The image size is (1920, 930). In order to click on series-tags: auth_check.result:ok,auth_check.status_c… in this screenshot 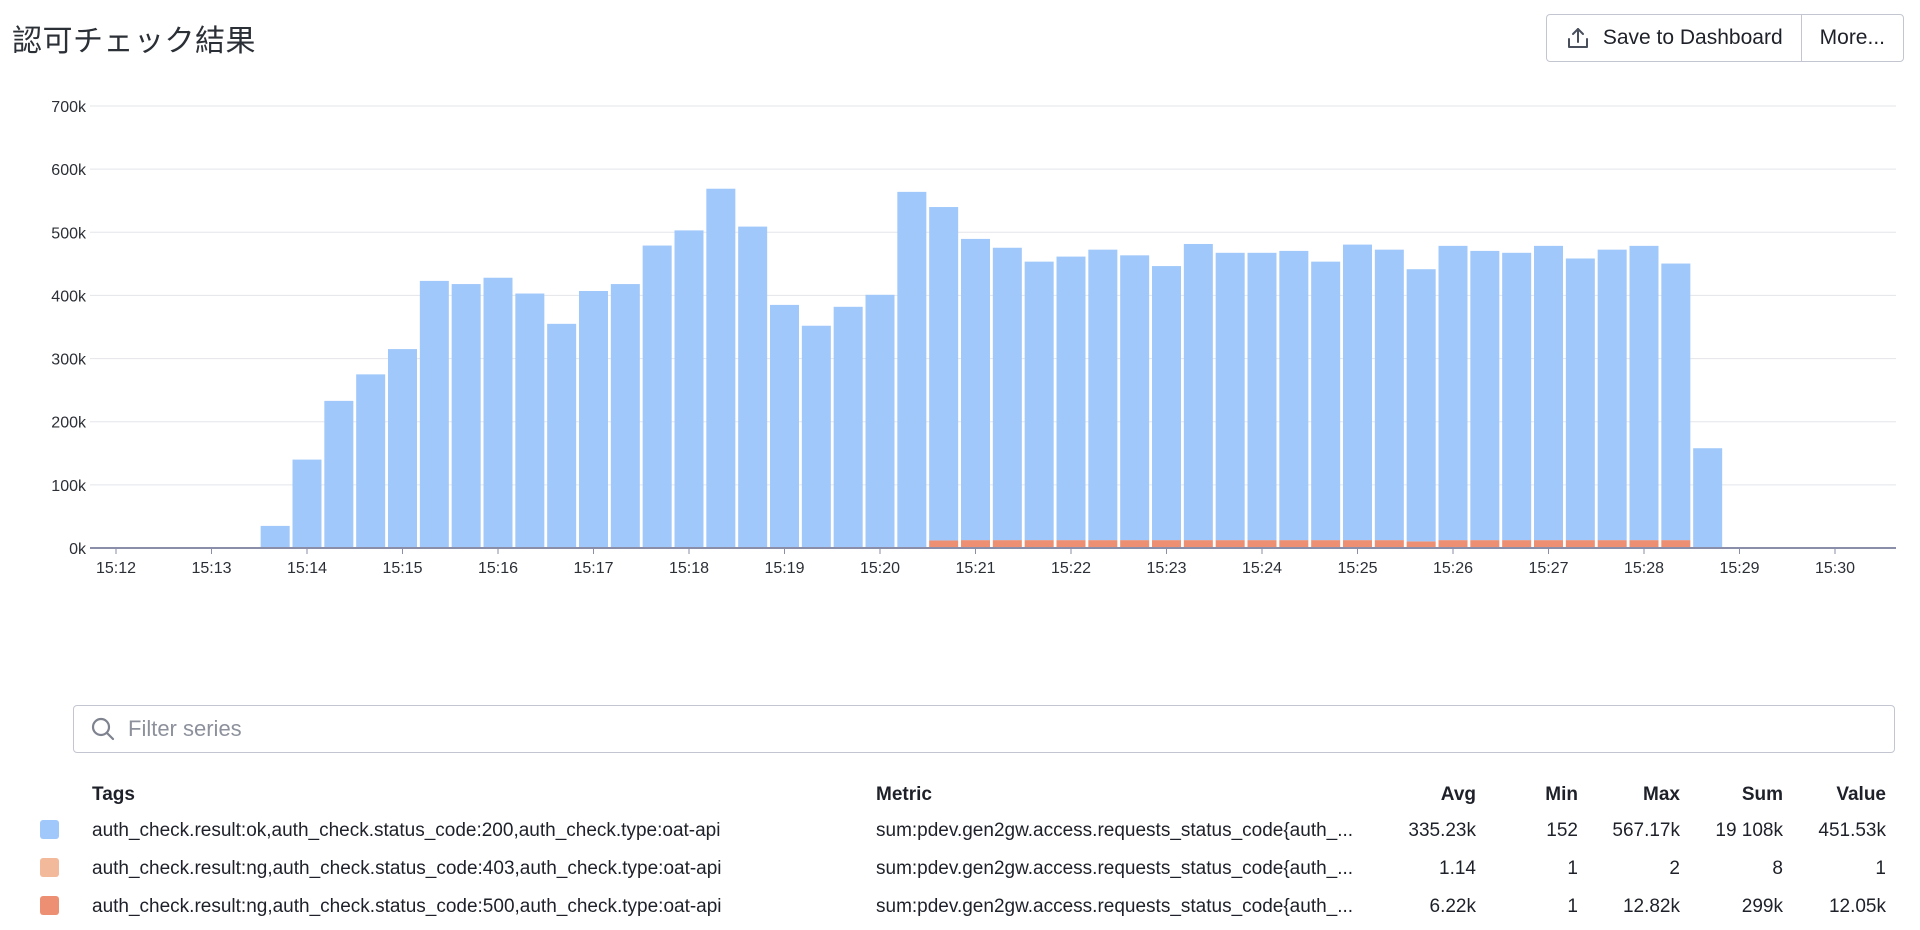, I will do `click(406, 830)`.